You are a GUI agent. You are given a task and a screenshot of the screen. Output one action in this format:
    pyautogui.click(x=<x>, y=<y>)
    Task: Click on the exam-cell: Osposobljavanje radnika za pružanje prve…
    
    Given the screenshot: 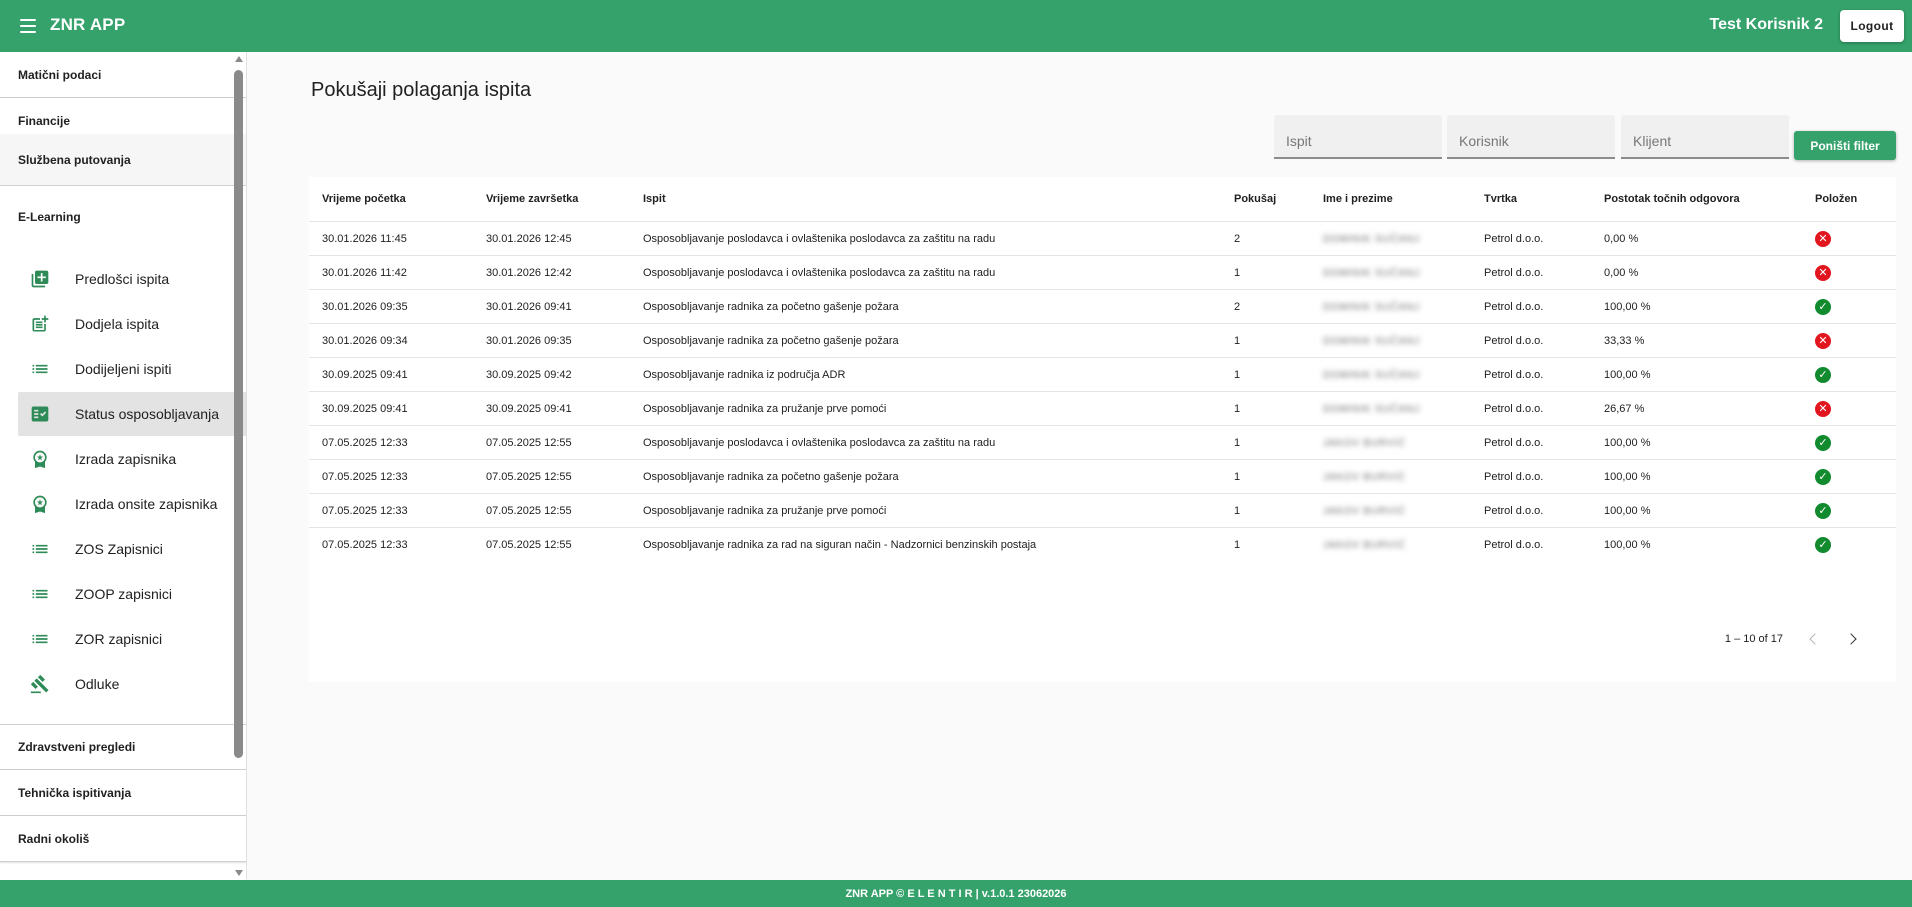 What is the action you would take?
    pyautogui.click(x=765, y=511)
    